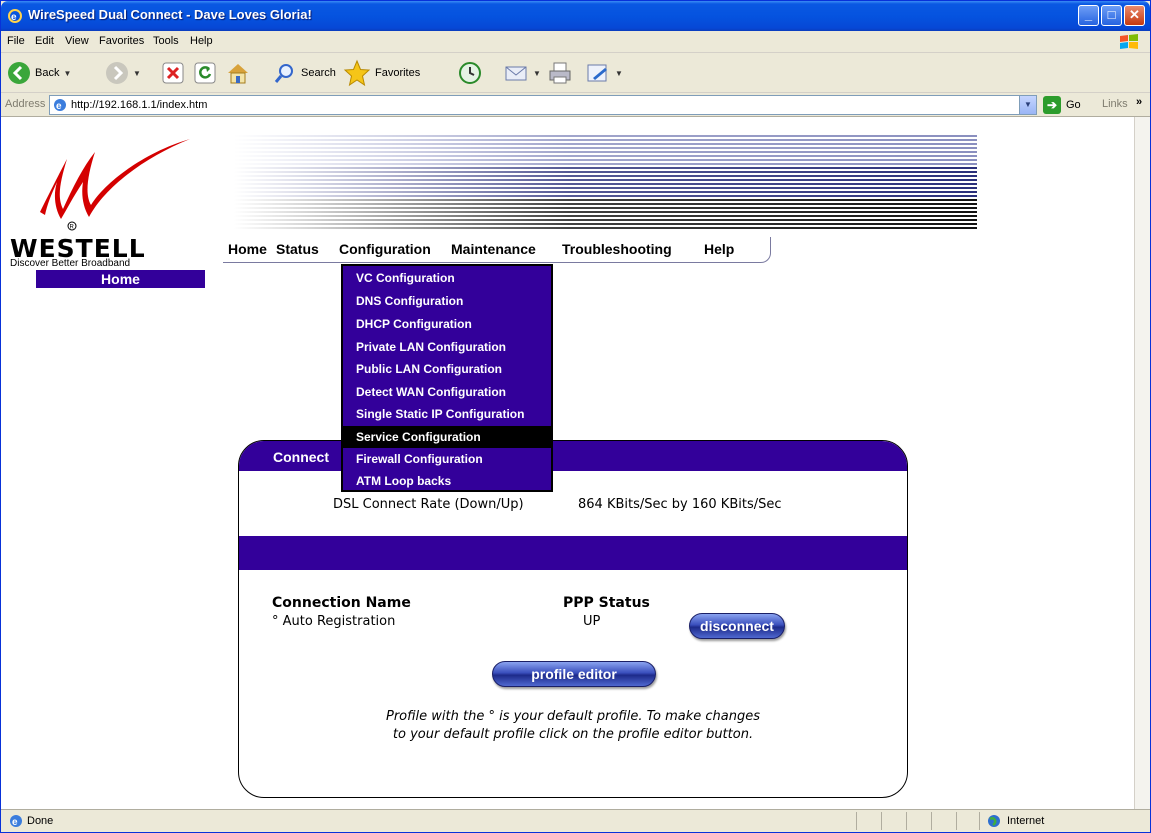  What do you see at coordinates (516, 73) in the screenshot?
I see `mail-icon` at bounding box center [516, 73].